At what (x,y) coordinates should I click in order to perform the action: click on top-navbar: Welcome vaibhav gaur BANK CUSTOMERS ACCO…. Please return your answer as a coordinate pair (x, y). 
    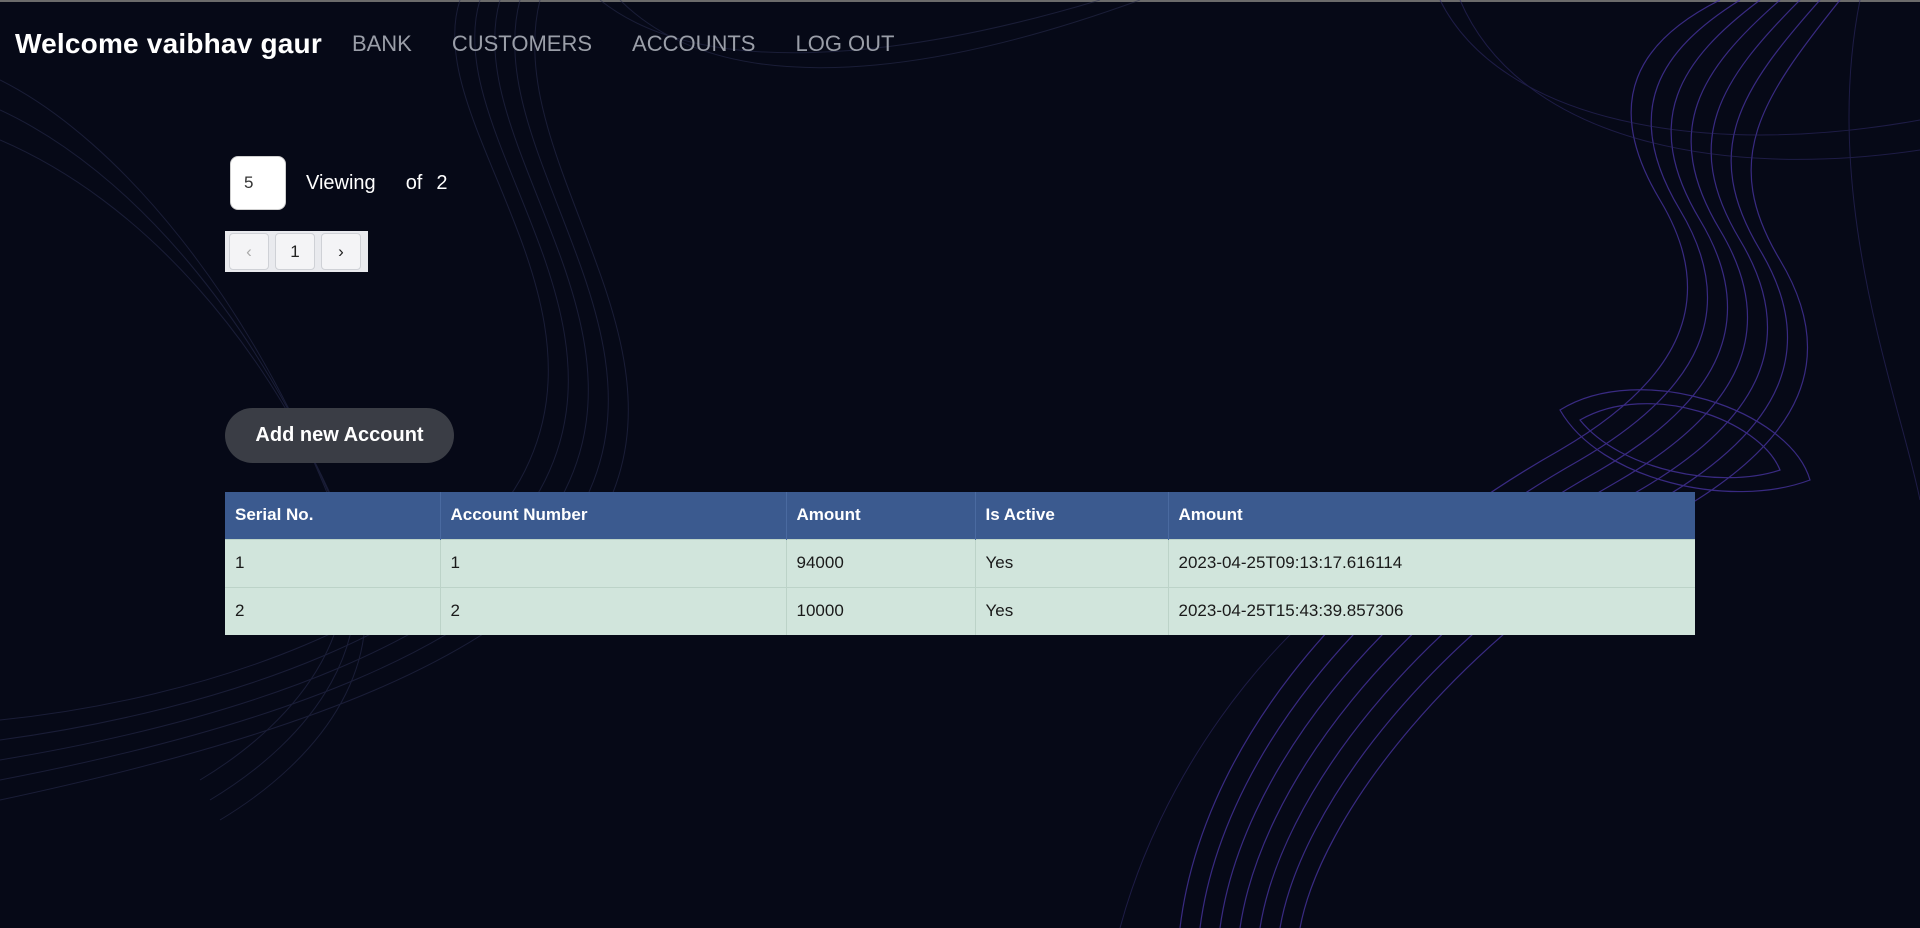
    Looking at the image, I should click on (475, 44).